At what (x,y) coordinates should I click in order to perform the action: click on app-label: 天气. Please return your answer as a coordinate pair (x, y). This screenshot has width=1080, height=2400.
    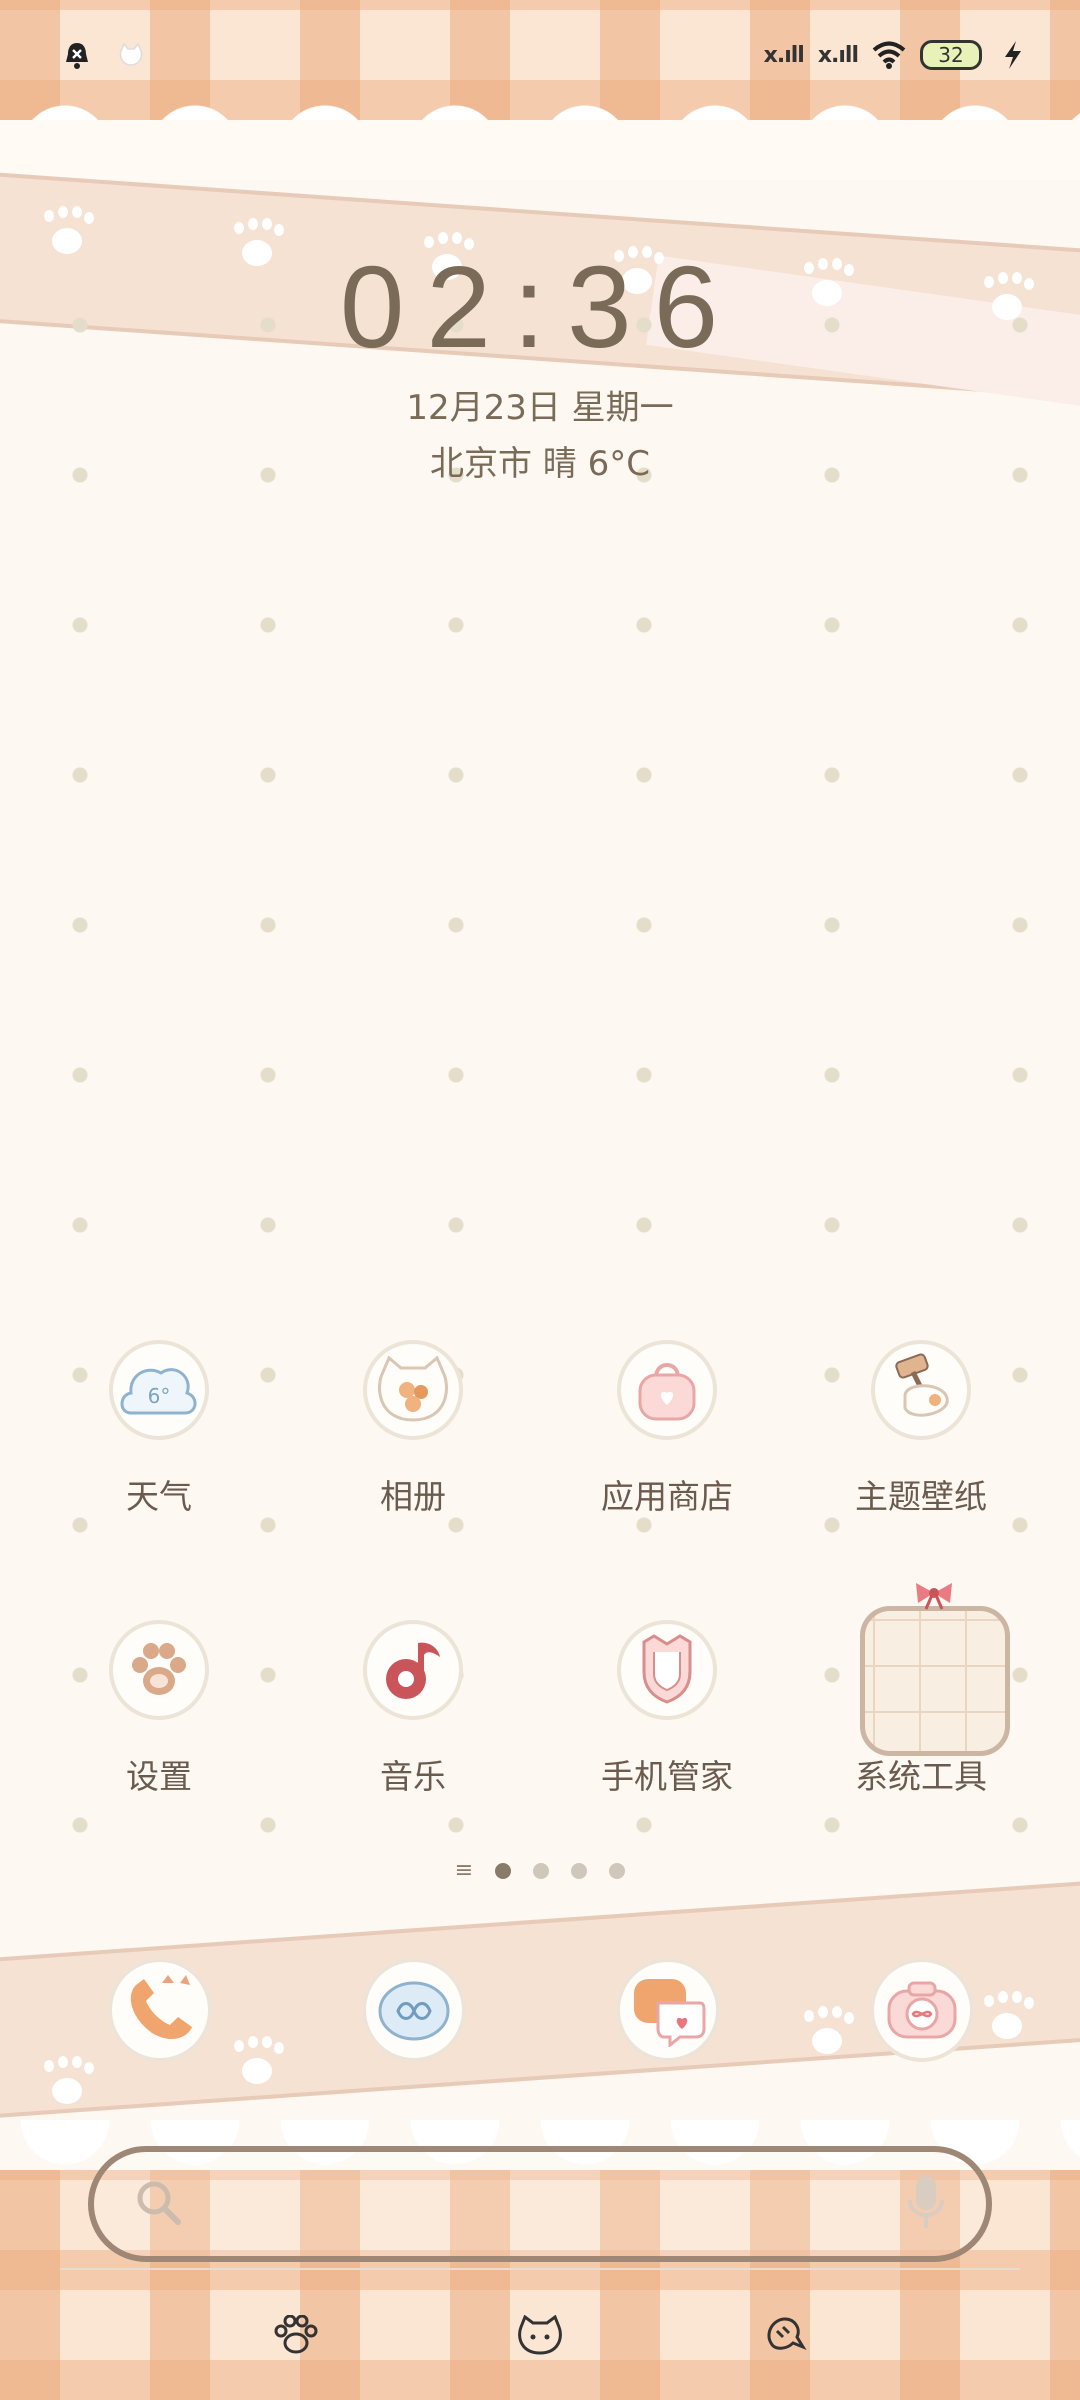
    Looking at the image, I should click on (159, 1496).